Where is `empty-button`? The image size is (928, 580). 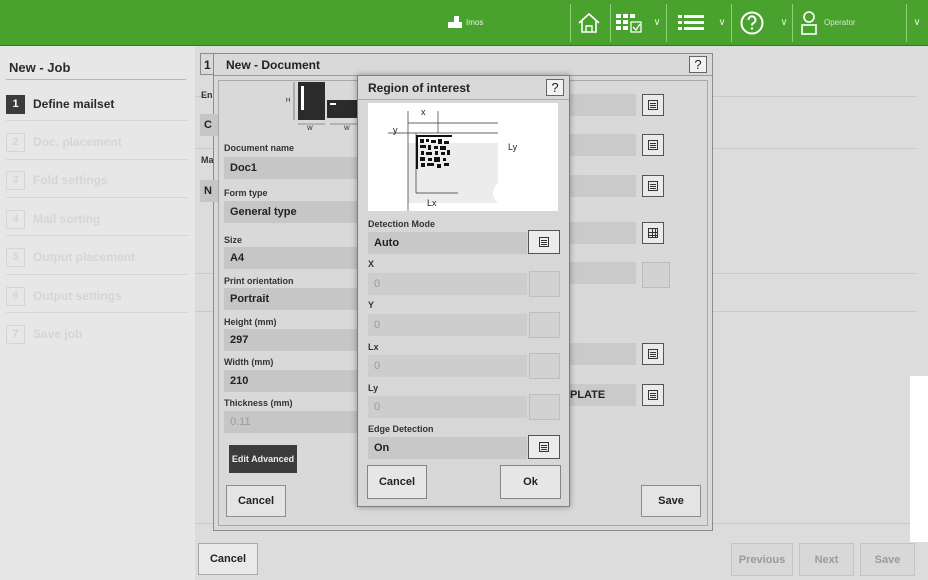
empty-button is located at coordinates (656, 275).